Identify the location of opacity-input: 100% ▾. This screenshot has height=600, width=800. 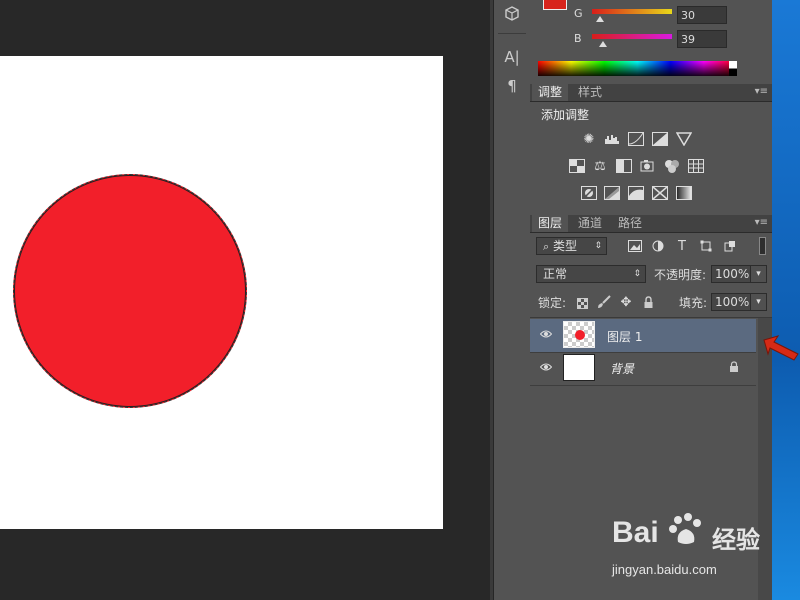
(739, 274).